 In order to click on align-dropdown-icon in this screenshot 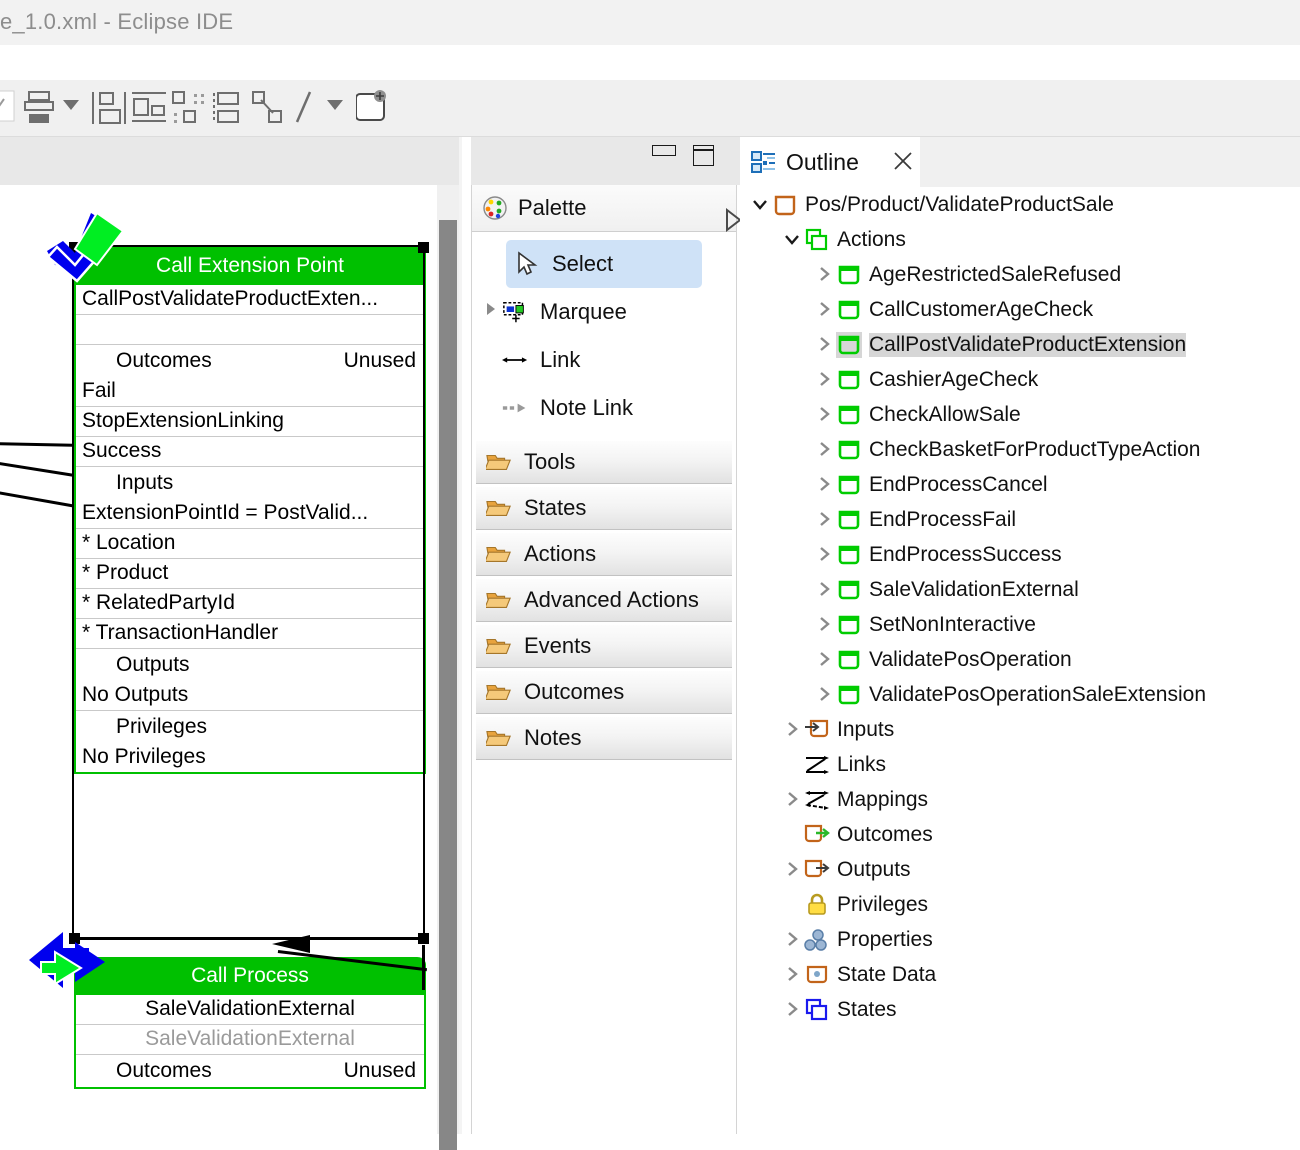, I will do `click(71, 107)`.